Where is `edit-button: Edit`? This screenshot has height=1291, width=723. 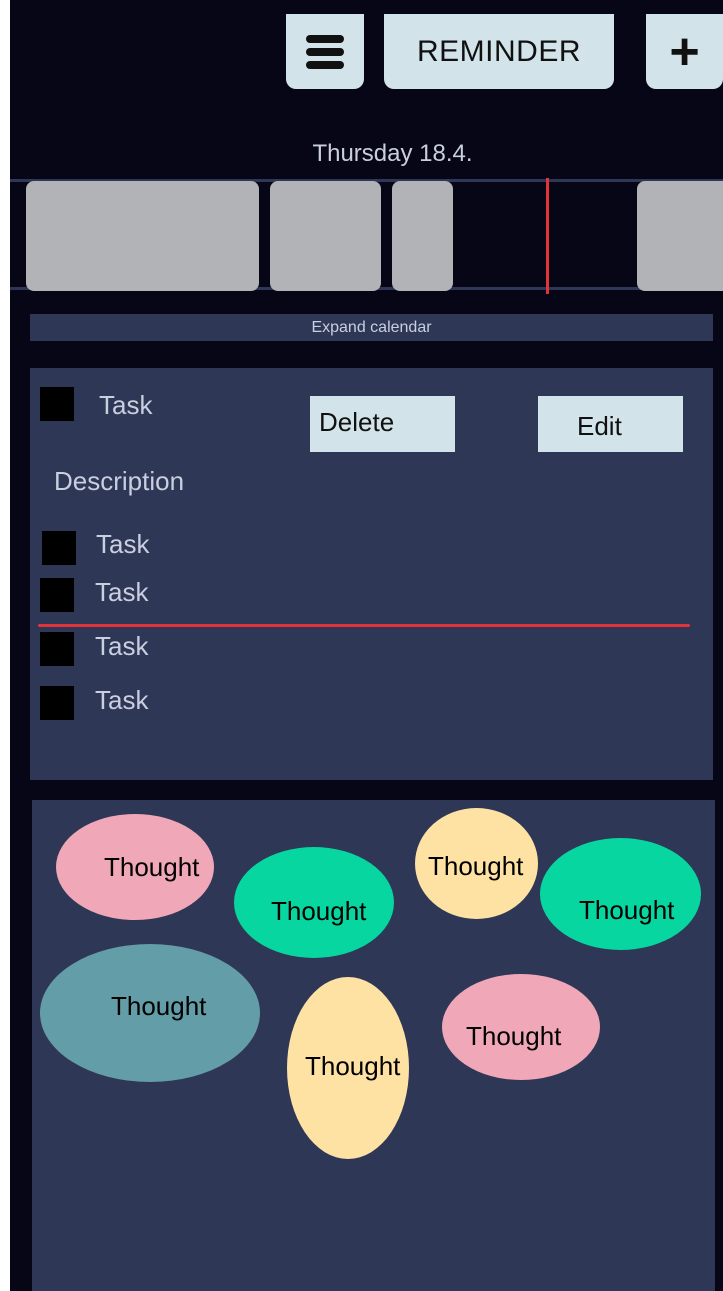
edit-button: Edit is located at coordinates (610, 424).